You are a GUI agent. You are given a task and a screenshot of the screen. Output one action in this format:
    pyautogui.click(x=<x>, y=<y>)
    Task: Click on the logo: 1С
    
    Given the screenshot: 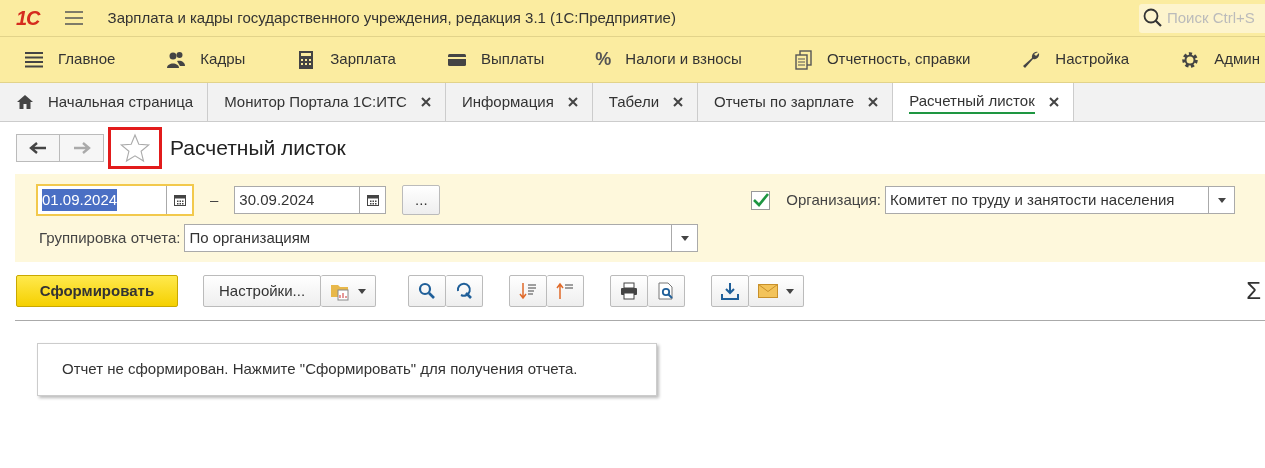 What is the action you would take?
    pyautogui.click(x=28, y=18)
    